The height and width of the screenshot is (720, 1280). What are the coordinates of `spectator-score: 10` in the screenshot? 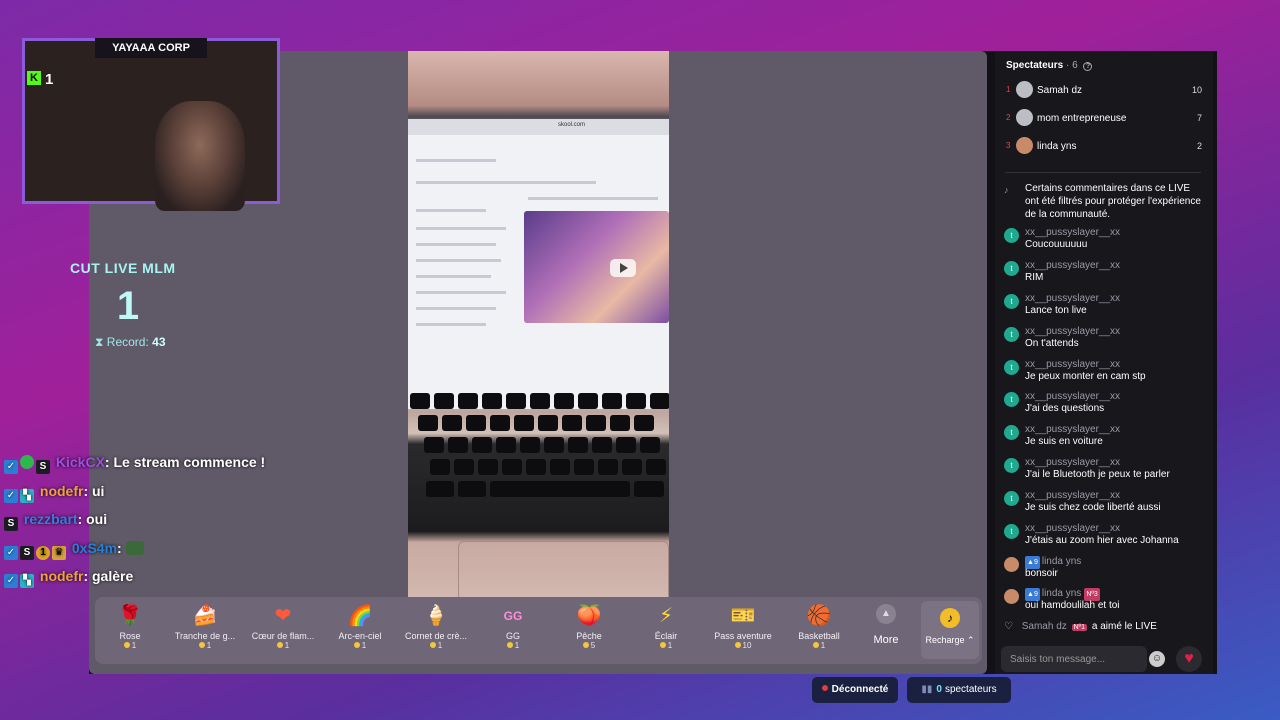 It's located at (1196, 90).